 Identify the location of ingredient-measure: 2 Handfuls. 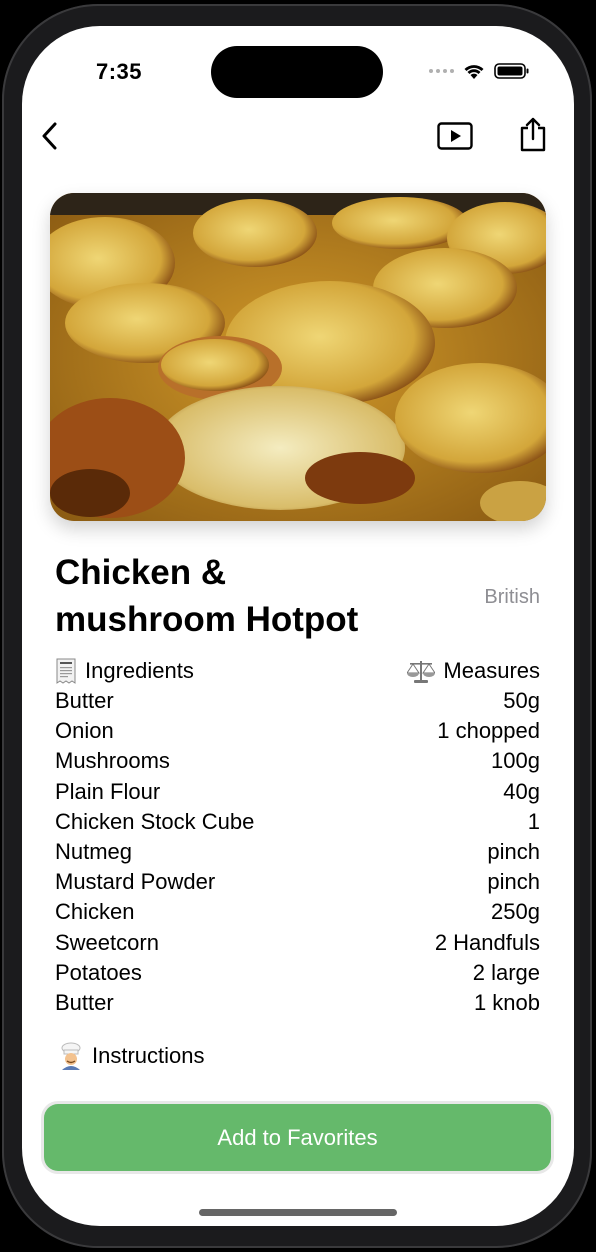
(487, 942).